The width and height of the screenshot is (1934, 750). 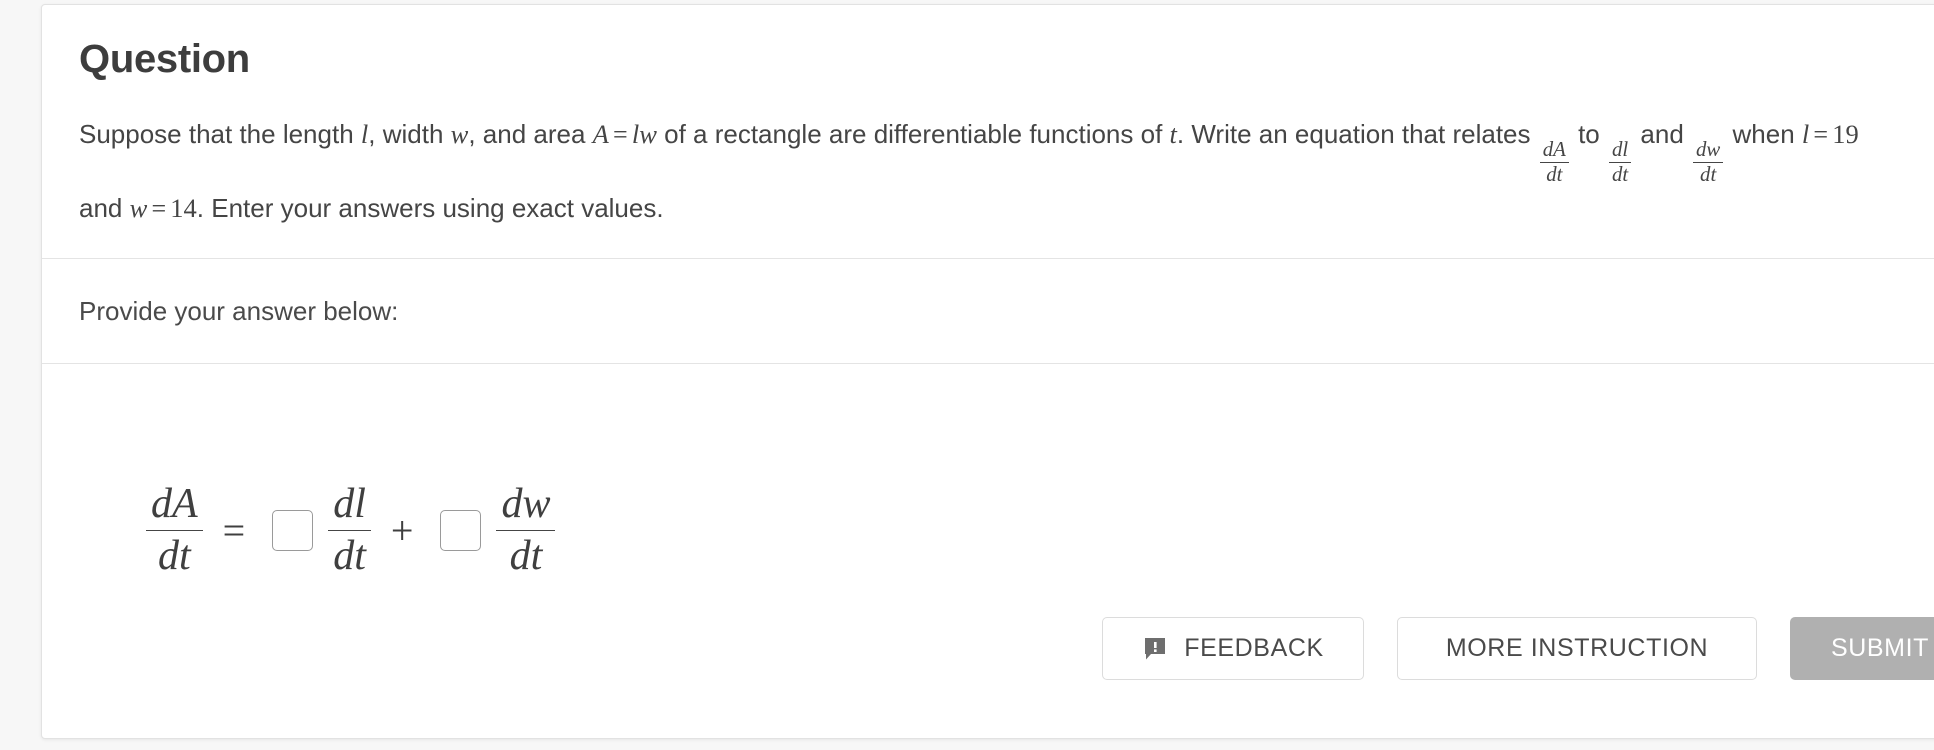 I want to click on math-fraction-dA-dt: dA dt, so click(x=1554, y=162).